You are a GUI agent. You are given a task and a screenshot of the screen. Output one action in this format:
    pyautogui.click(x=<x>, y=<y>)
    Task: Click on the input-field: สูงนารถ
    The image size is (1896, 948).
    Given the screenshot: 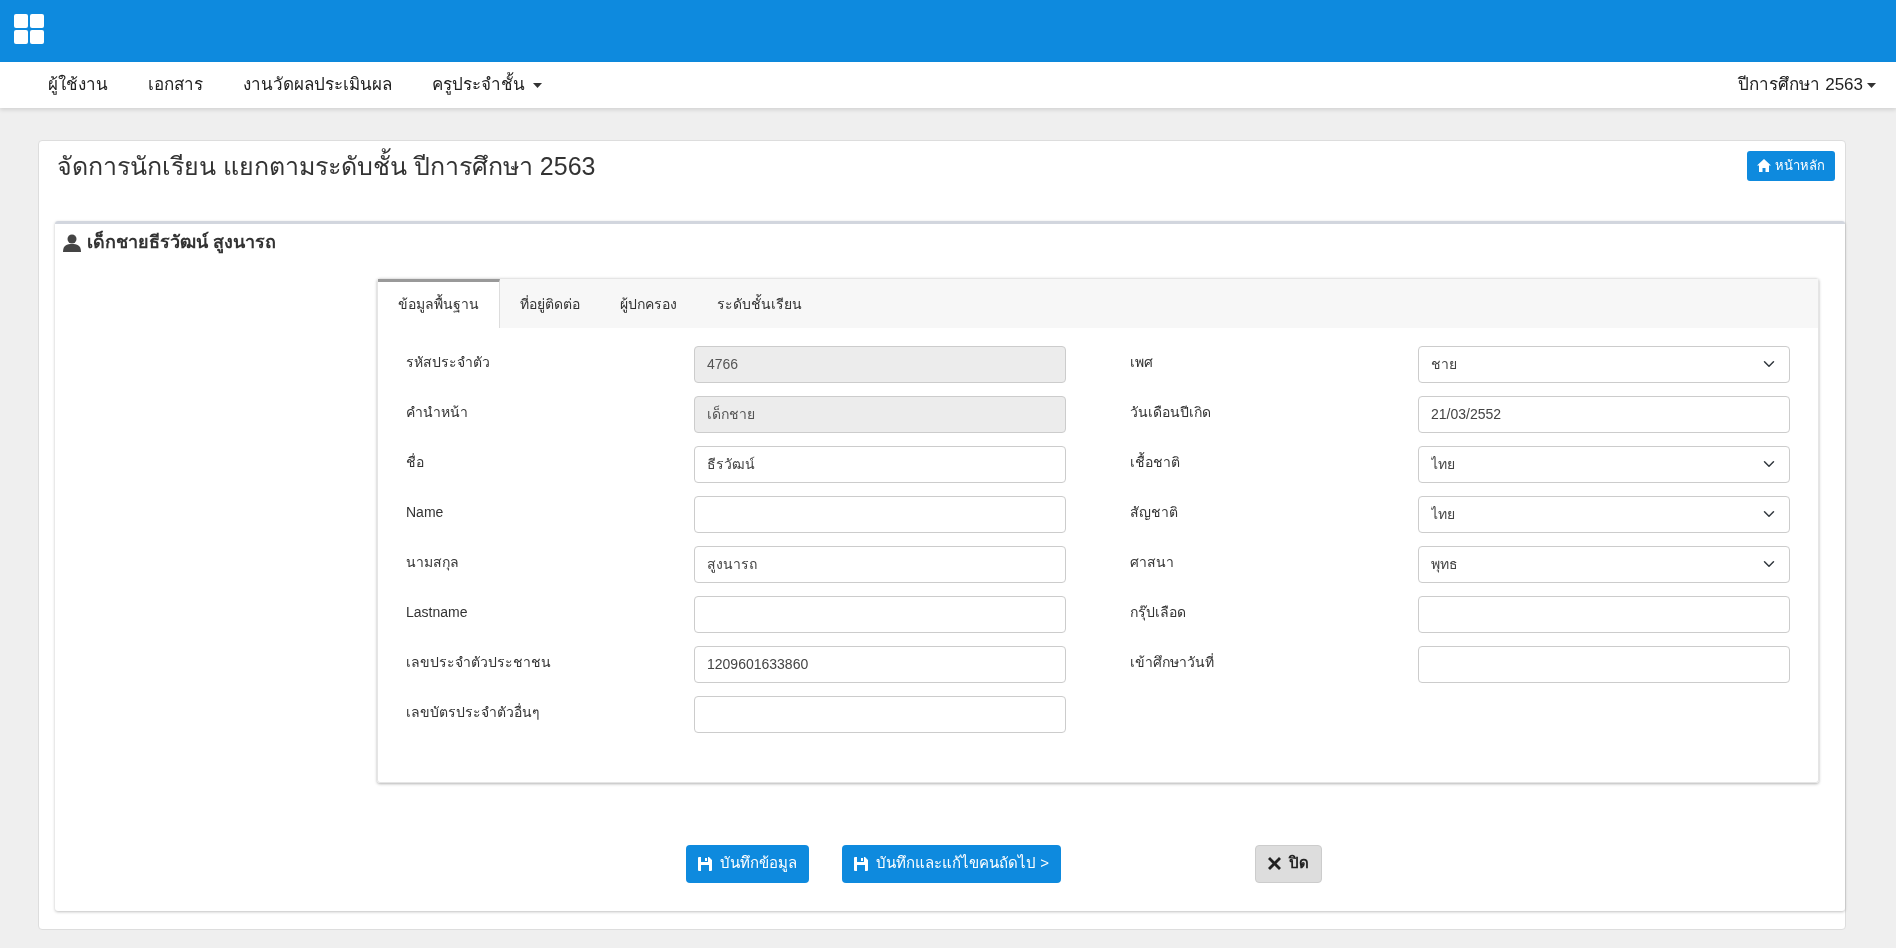 What is the action you would take?
    pyautogui.click(x=880, y=564)
    